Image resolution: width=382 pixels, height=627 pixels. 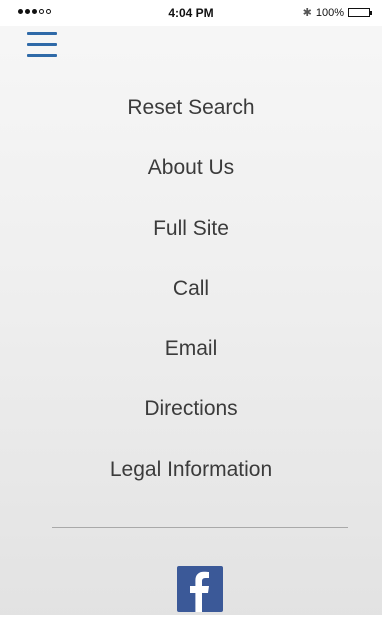 What do you see at coordinates (191, 168) in the screenshot?
I see `menu-item-about-us: About Us` at bounding box center [191, 168].